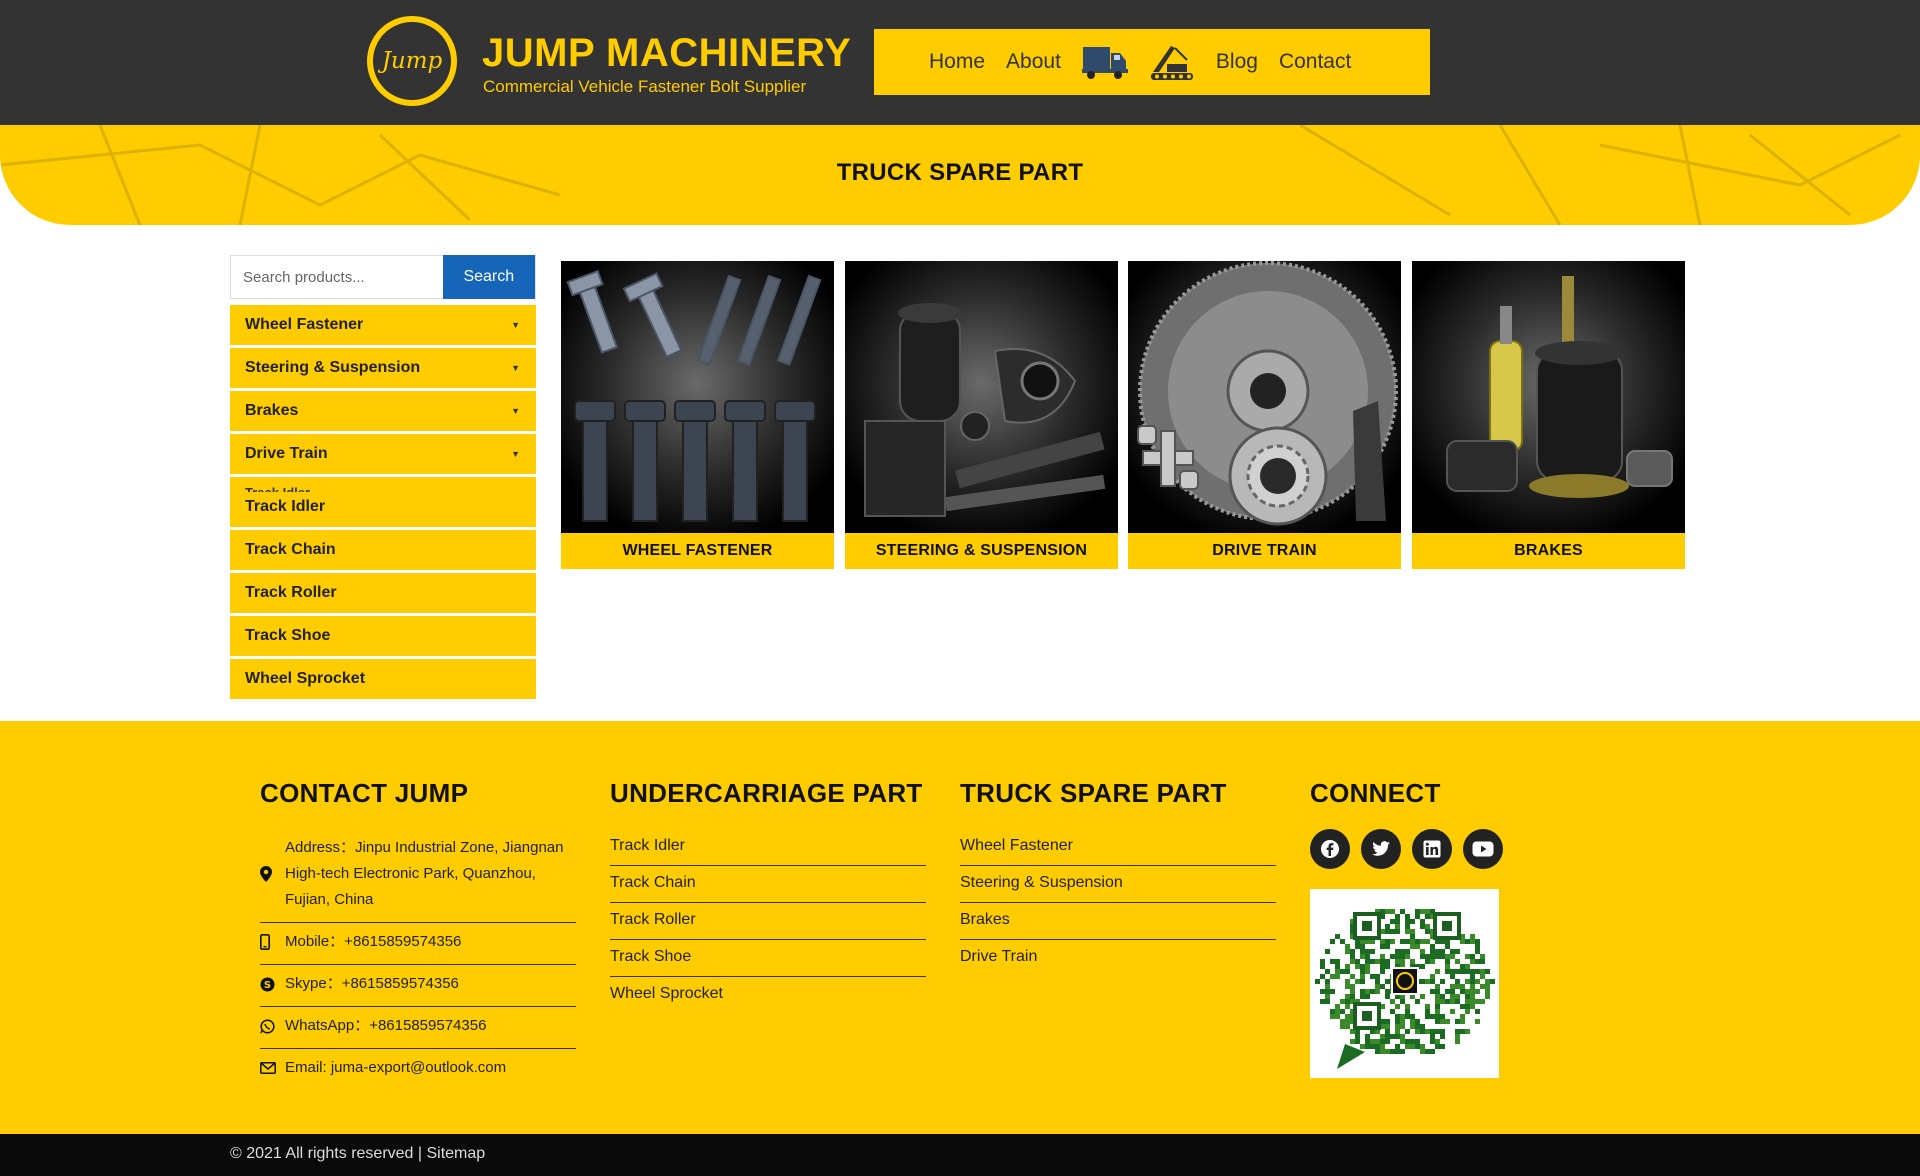 The image size is (1920, 1176). Describe the element at coordinates (1118, 884) in the screenshot. I see `footer-link: Steering & Suspension` at that location.